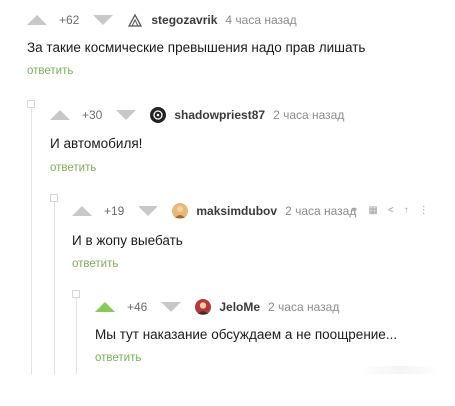  I want to click on username: stegozavrik, so click(184, 20).